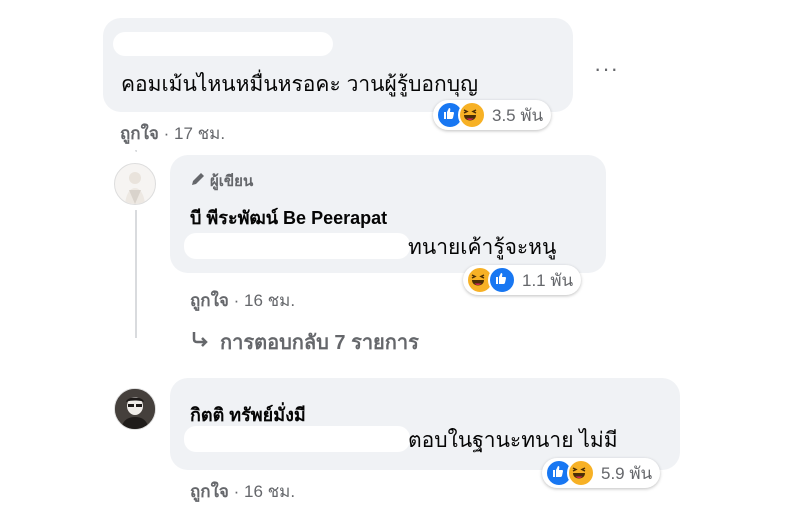  Describe the element at coordinates (198, 181) in the screenshot. I see `pencil-icon` at that location.